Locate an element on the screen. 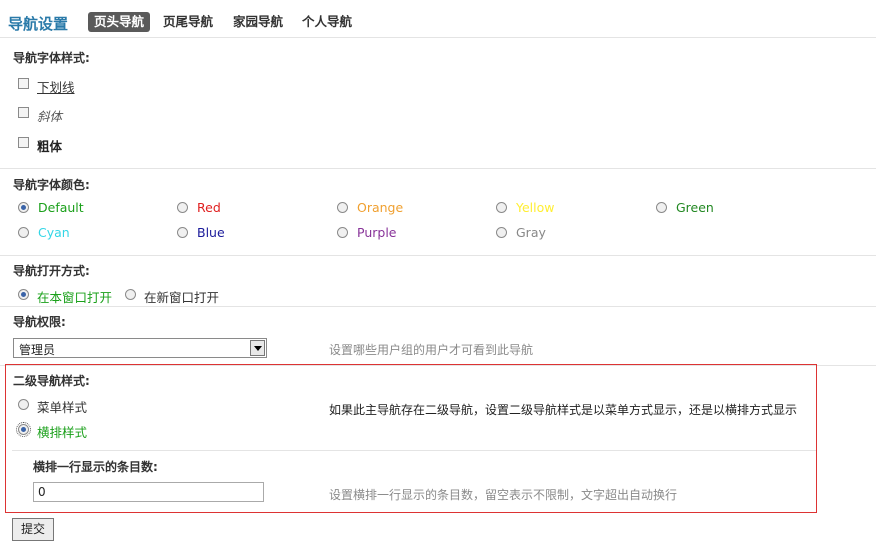 The width and height of the screenshot is (876, 548). row-items-value: 0 is located at coordinates (42, 492).